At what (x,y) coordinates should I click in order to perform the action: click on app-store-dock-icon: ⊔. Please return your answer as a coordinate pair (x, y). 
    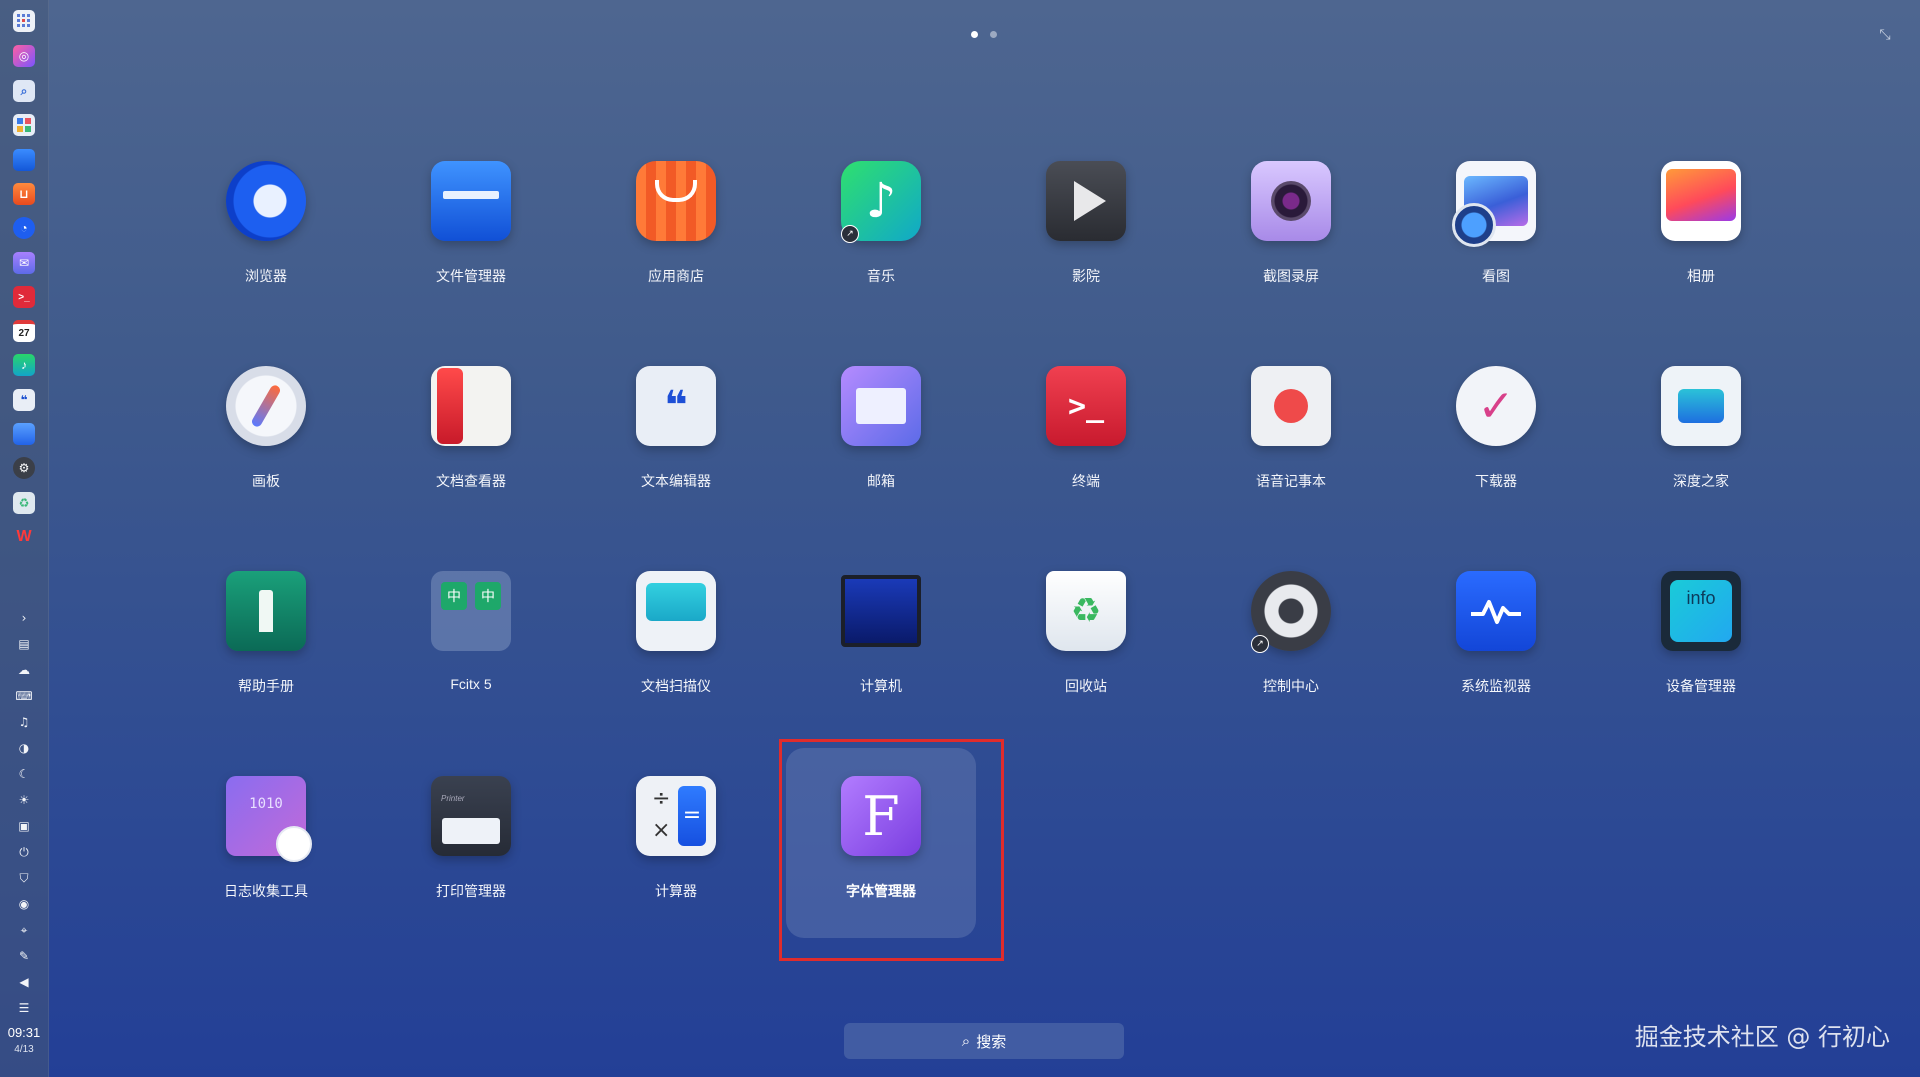
    Looking at the image, I should click on (24, 194).